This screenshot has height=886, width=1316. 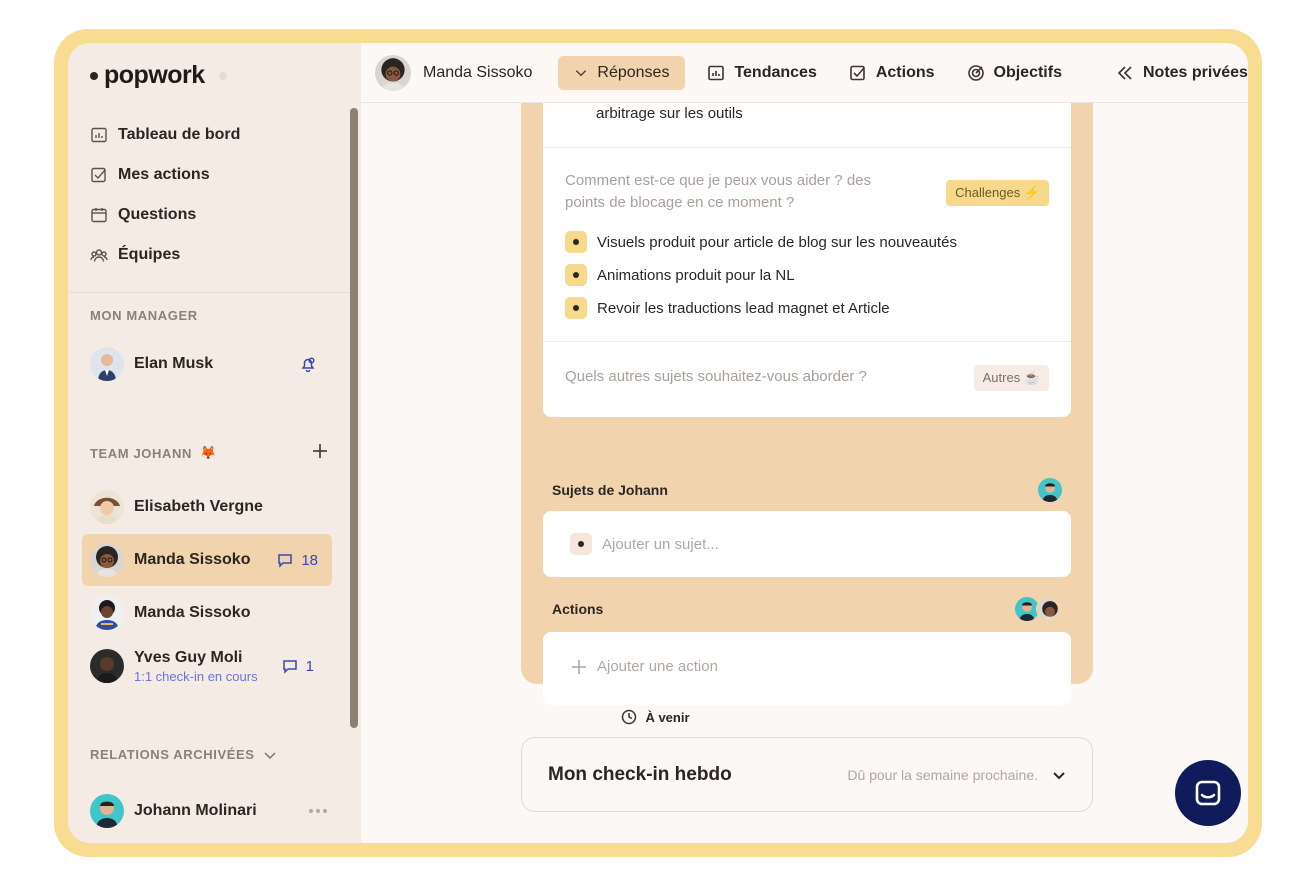 I want to click on more-horizontal-icon, so click(x=318, y=811).